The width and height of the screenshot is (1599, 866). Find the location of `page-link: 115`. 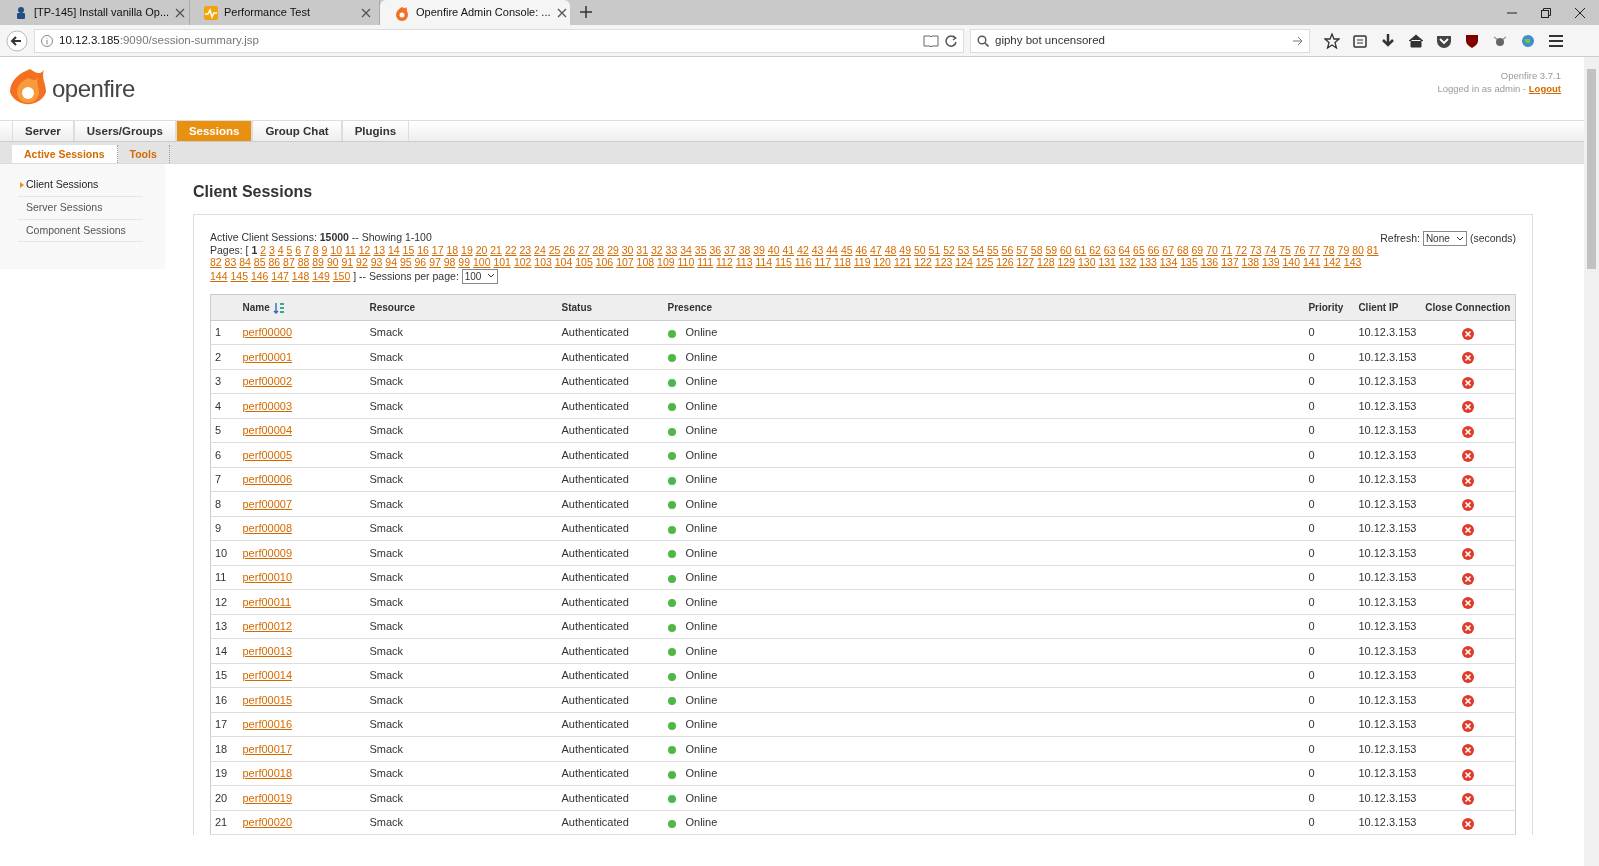

page-link: 115 is located at coordinates (783, 262).